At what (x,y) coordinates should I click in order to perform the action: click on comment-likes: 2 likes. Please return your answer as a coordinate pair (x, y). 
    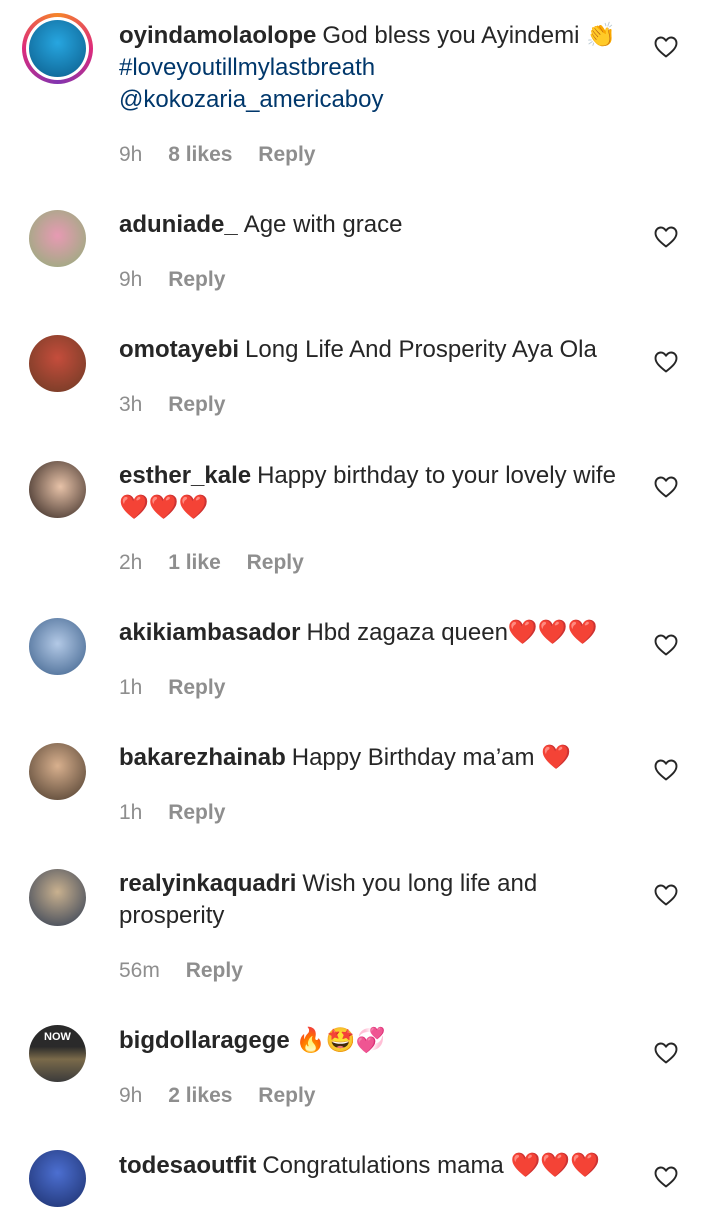
    Looking at the image, I should click on (200, 1095).